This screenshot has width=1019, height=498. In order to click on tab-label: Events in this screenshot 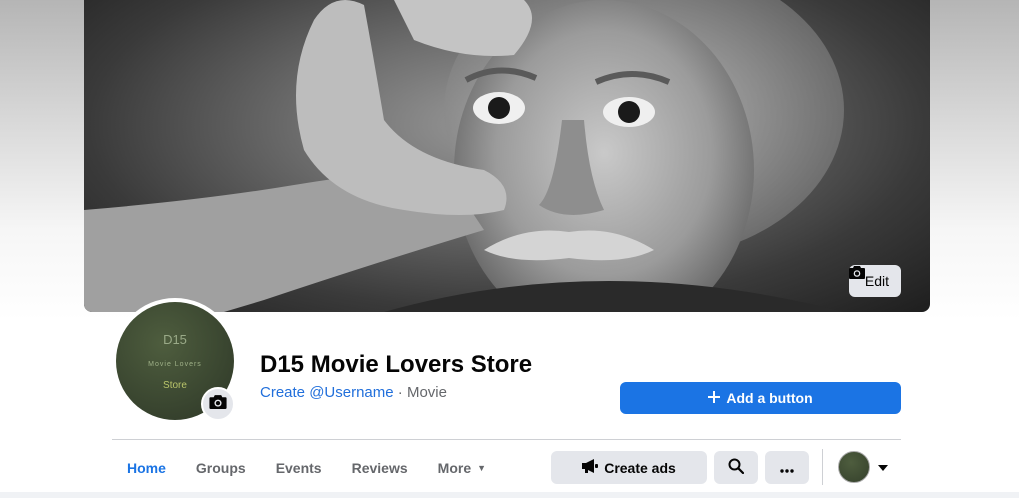, I will do `click(298, 468)`.